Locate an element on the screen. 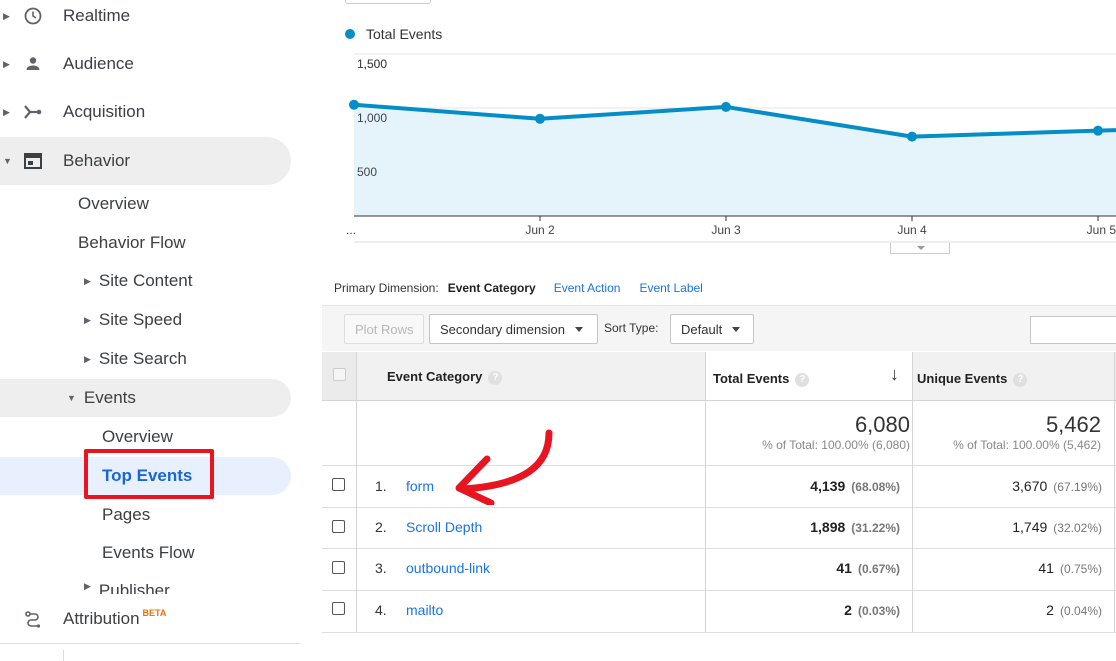  sidebar-item-label: Site Search is located at coordinates (142, 358).